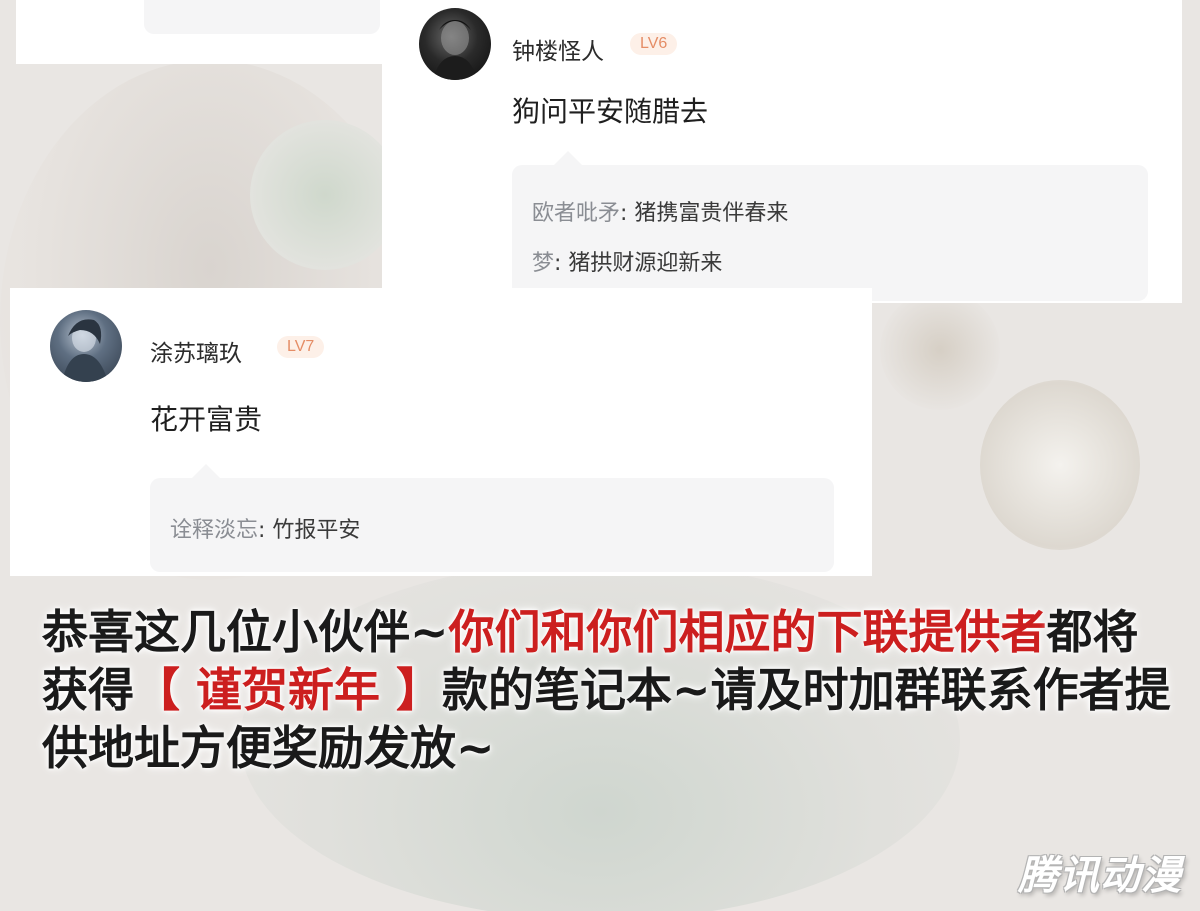 Image resolution: width=1200 pixels, height=911 pixels. Describe the element at coordinates (1060, 465) in the screenshot. I see `bg-cup-shape` at that location.